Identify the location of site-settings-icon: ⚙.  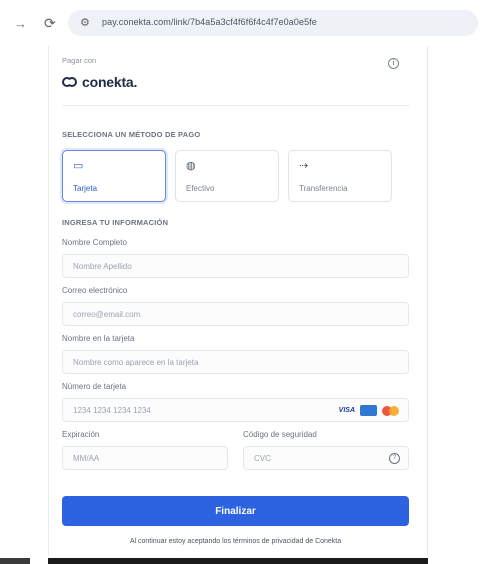
(85, 22).